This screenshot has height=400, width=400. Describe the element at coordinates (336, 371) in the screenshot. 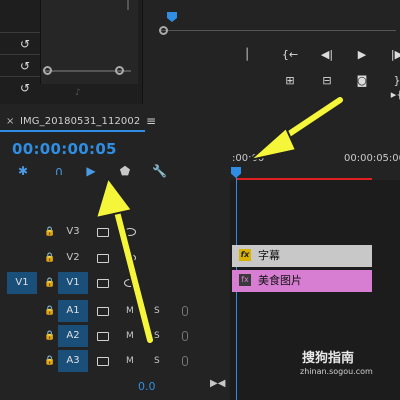

I see `watermark-url: zhinan.sogou.com` at that location.